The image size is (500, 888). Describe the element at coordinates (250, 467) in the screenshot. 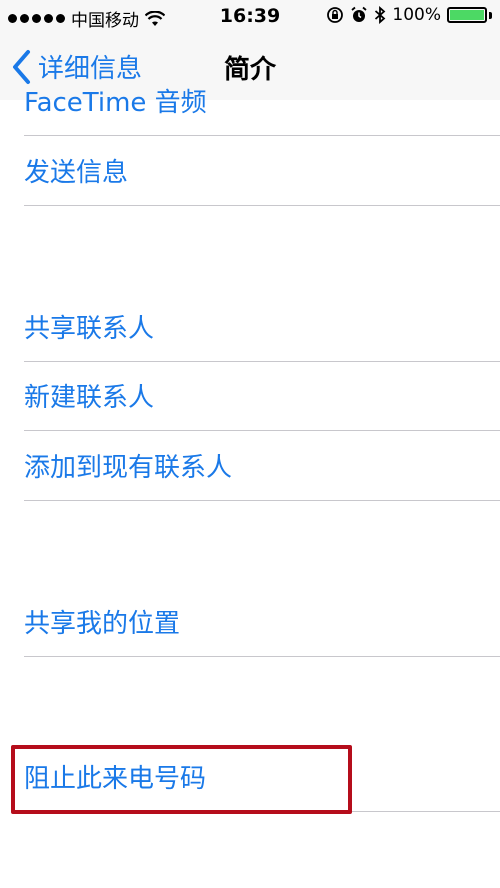

I see `row-add-to-existing-contact: 添加到现有联系人` at that location.